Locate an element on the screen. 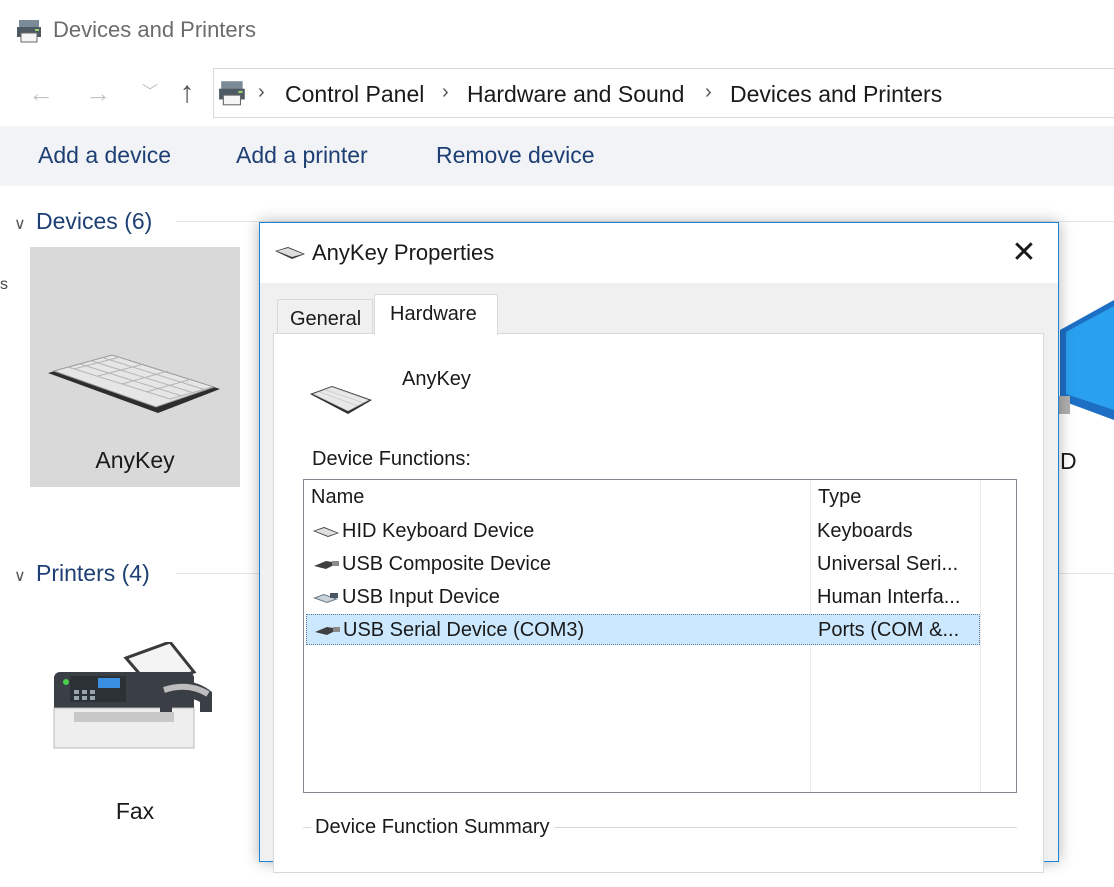 Image resolution: width=1114 pixels, height=887 pixels. monitor-icon is located at coordinates (1085, 360).